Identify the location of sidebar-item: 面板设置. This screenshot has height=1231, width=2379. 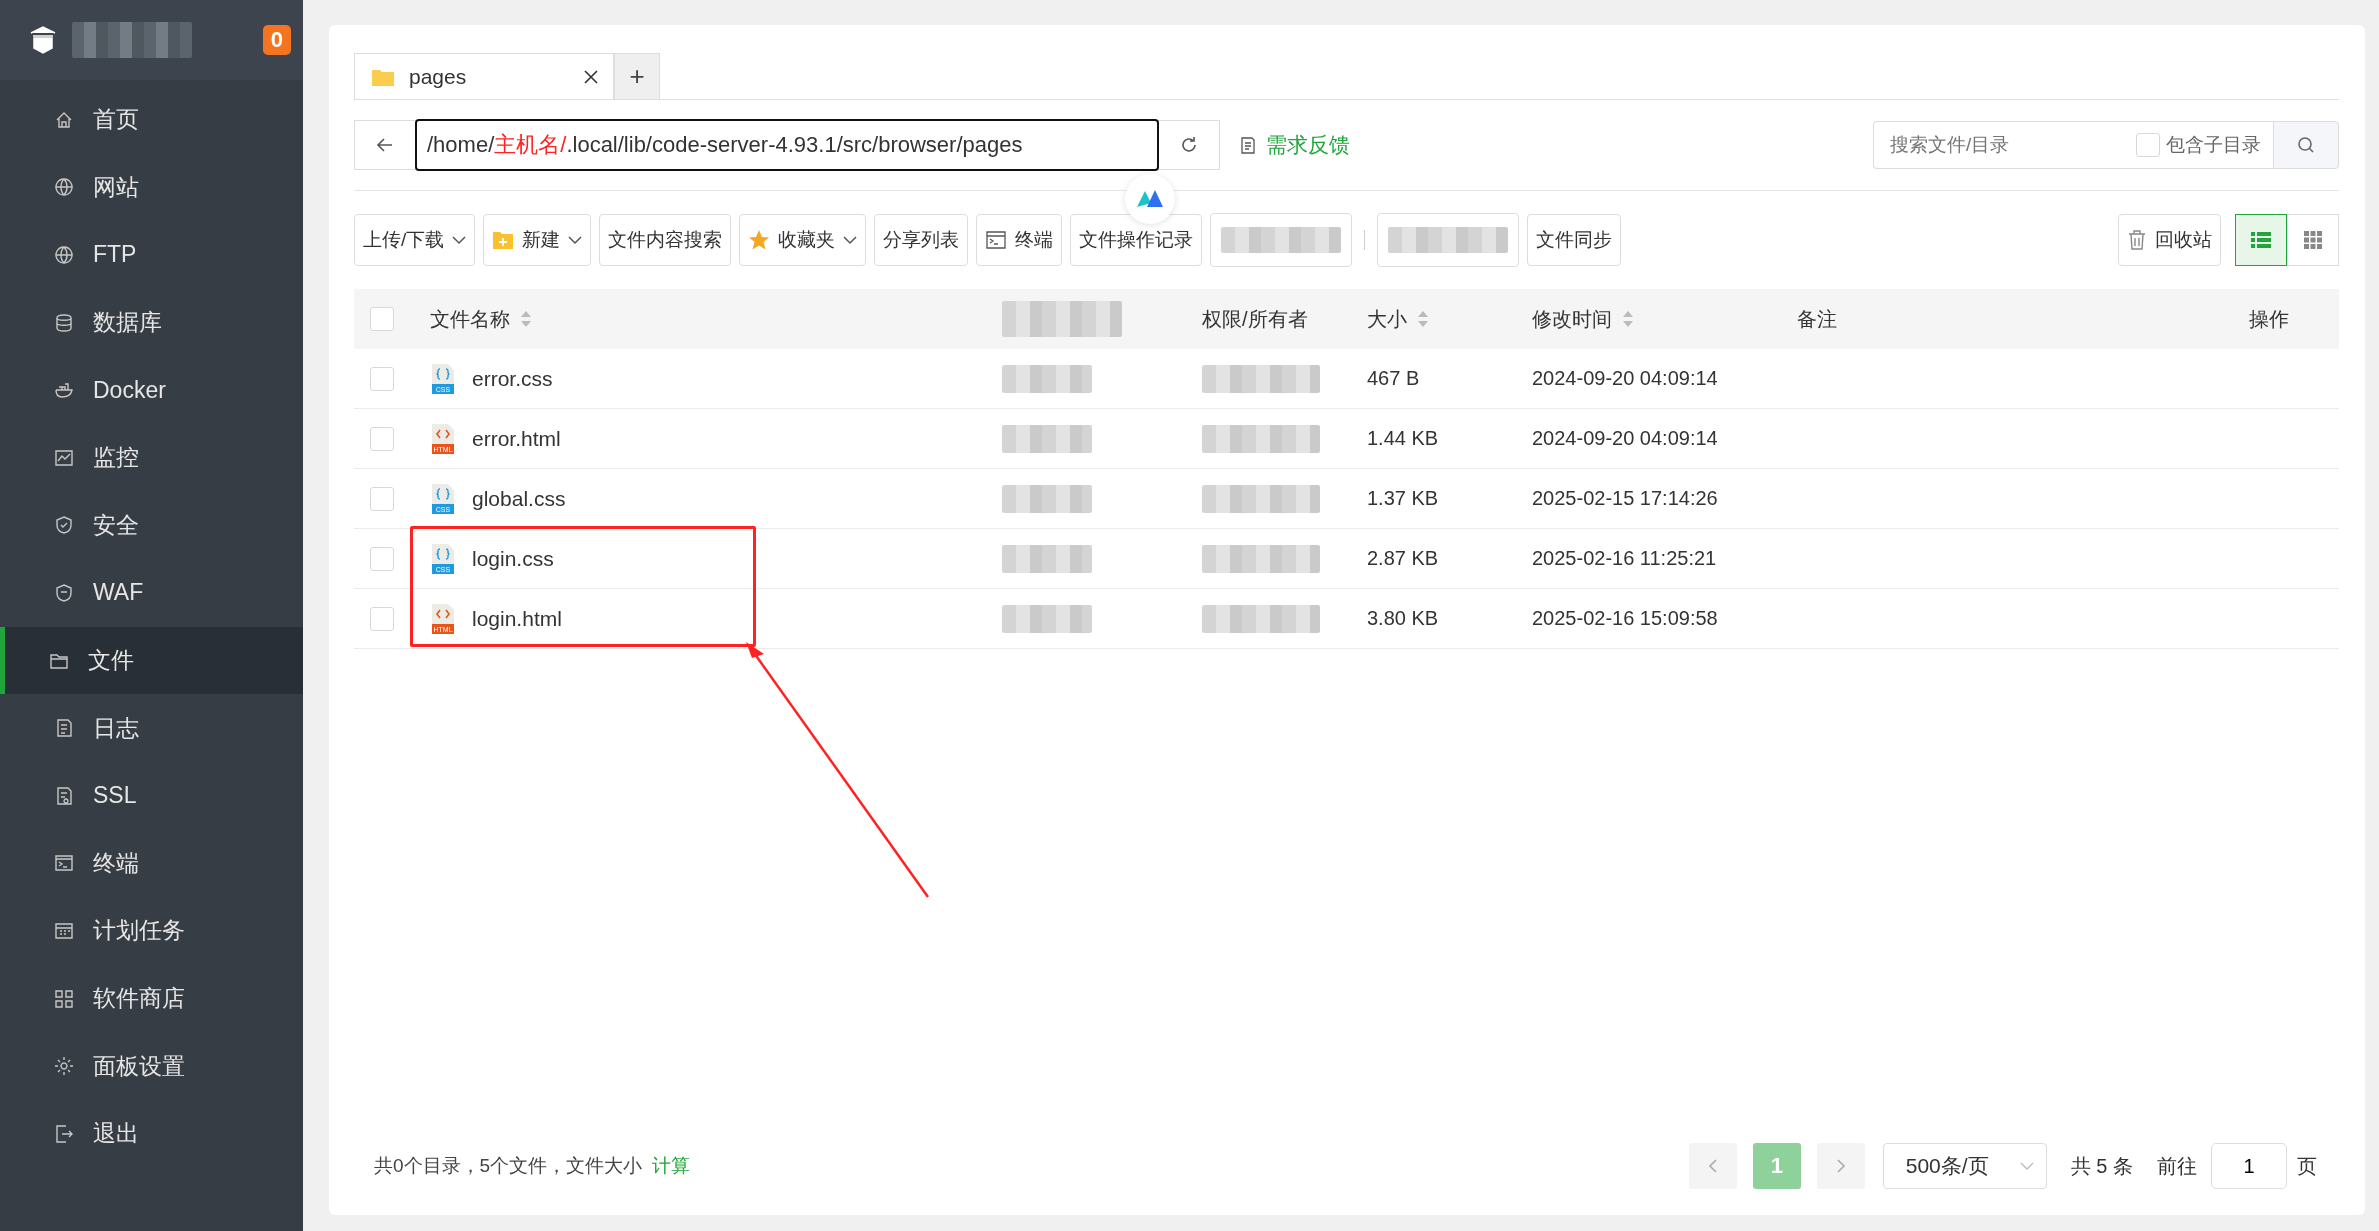
(151, 1066).